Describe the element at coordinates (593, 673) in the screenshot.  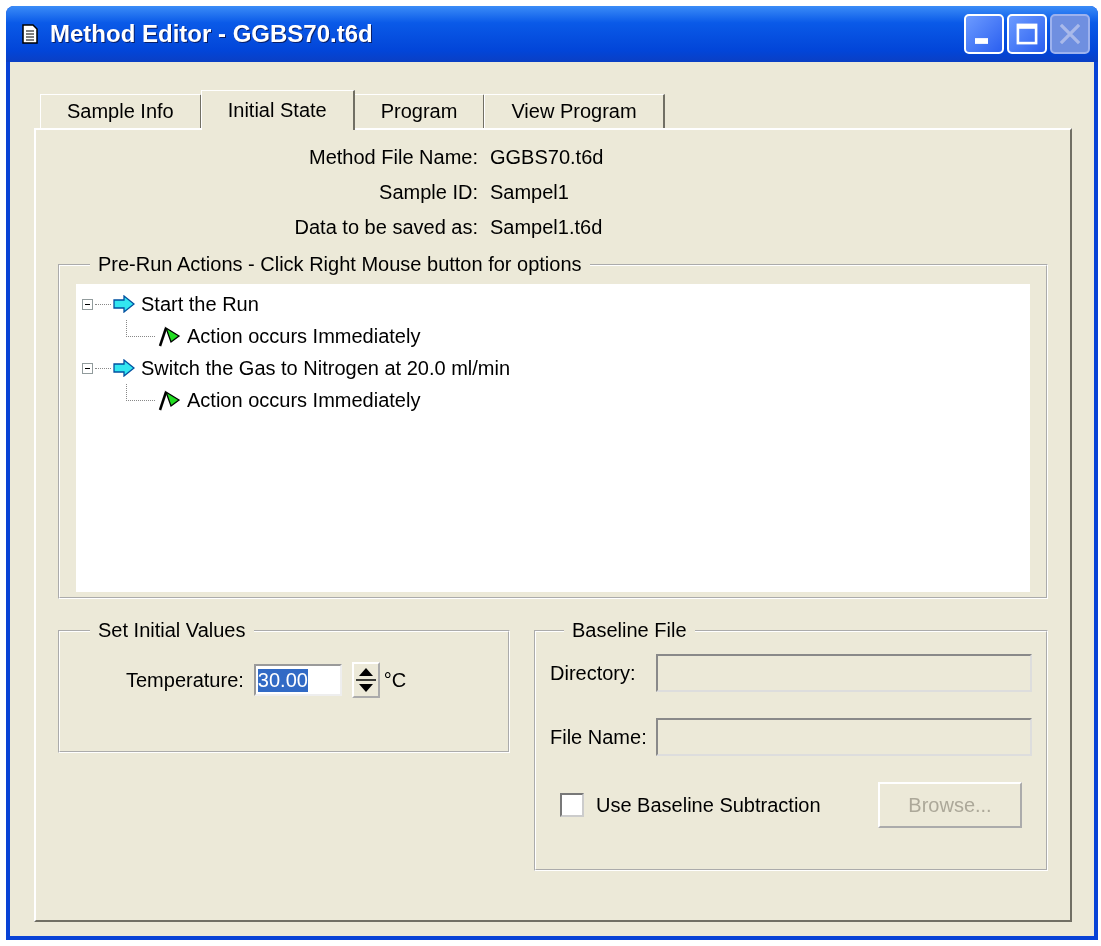
I see `field-label: Directory:` at that location.